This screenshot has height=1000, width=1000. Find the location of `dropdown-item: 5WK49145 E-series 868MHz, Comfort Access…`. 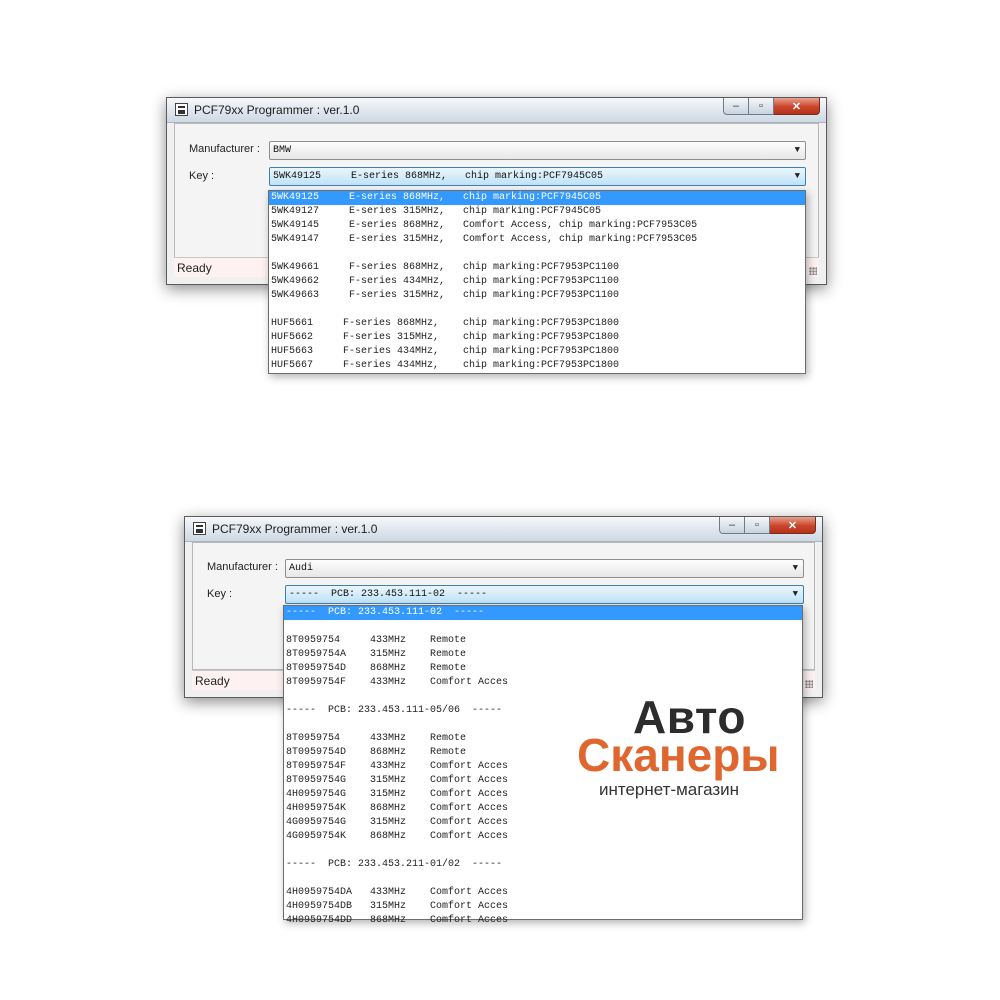

dropdown-item: 5WK49145 E-series 868MHz, Comfort Access… is located at coordinates (537, 226).